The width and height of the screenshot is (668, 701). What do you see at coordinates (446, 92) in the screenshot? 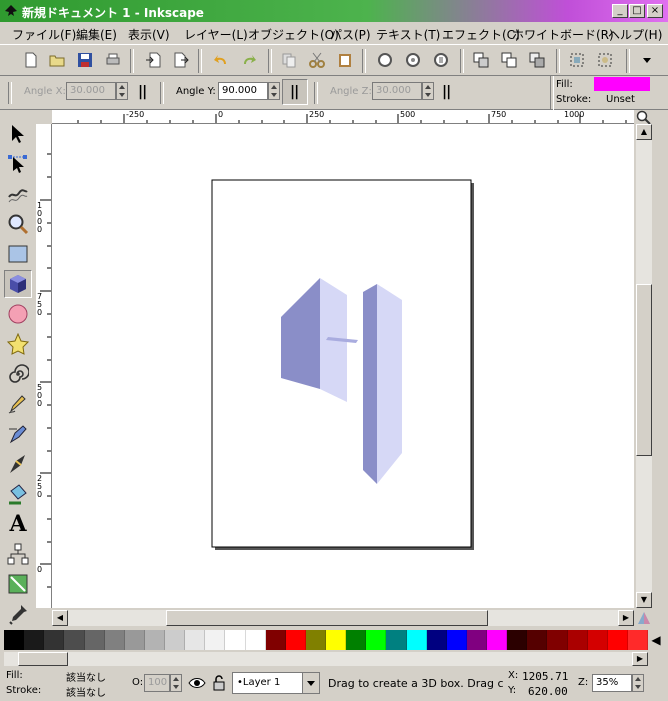
I see `angle-z-toggle-button: ||` at bounding box center [446, 92].